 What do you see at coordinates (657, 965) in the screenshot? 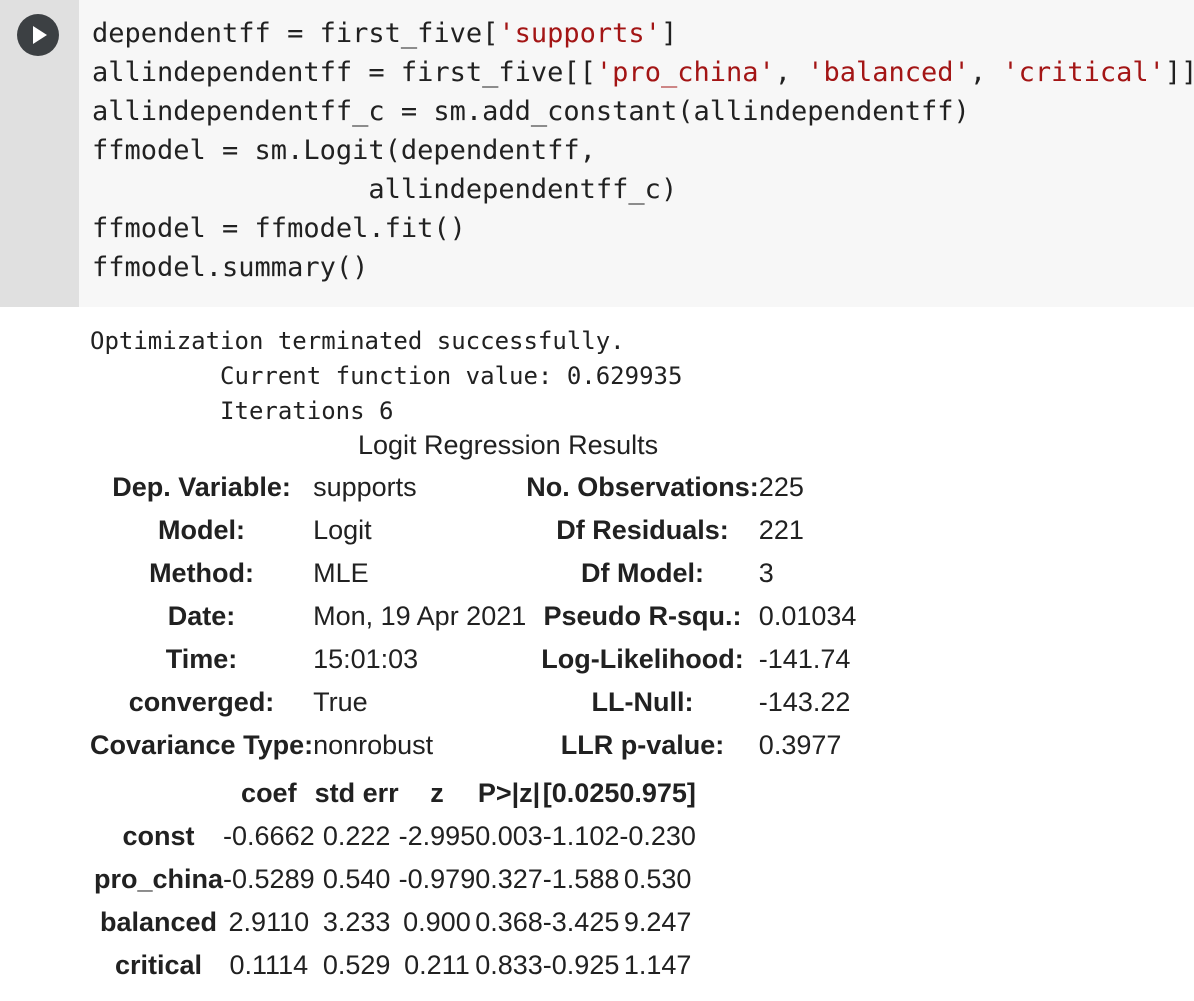
I see `coef-cell: 1.147` at bounding box center [657, 965].